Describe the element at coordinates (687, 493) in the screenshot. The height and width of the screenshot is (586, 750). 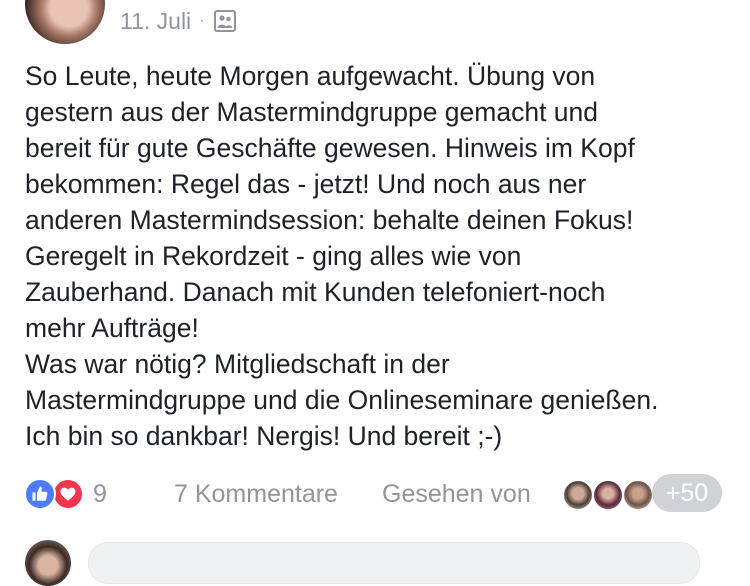
I see `seen-more-count: +50` at that location.